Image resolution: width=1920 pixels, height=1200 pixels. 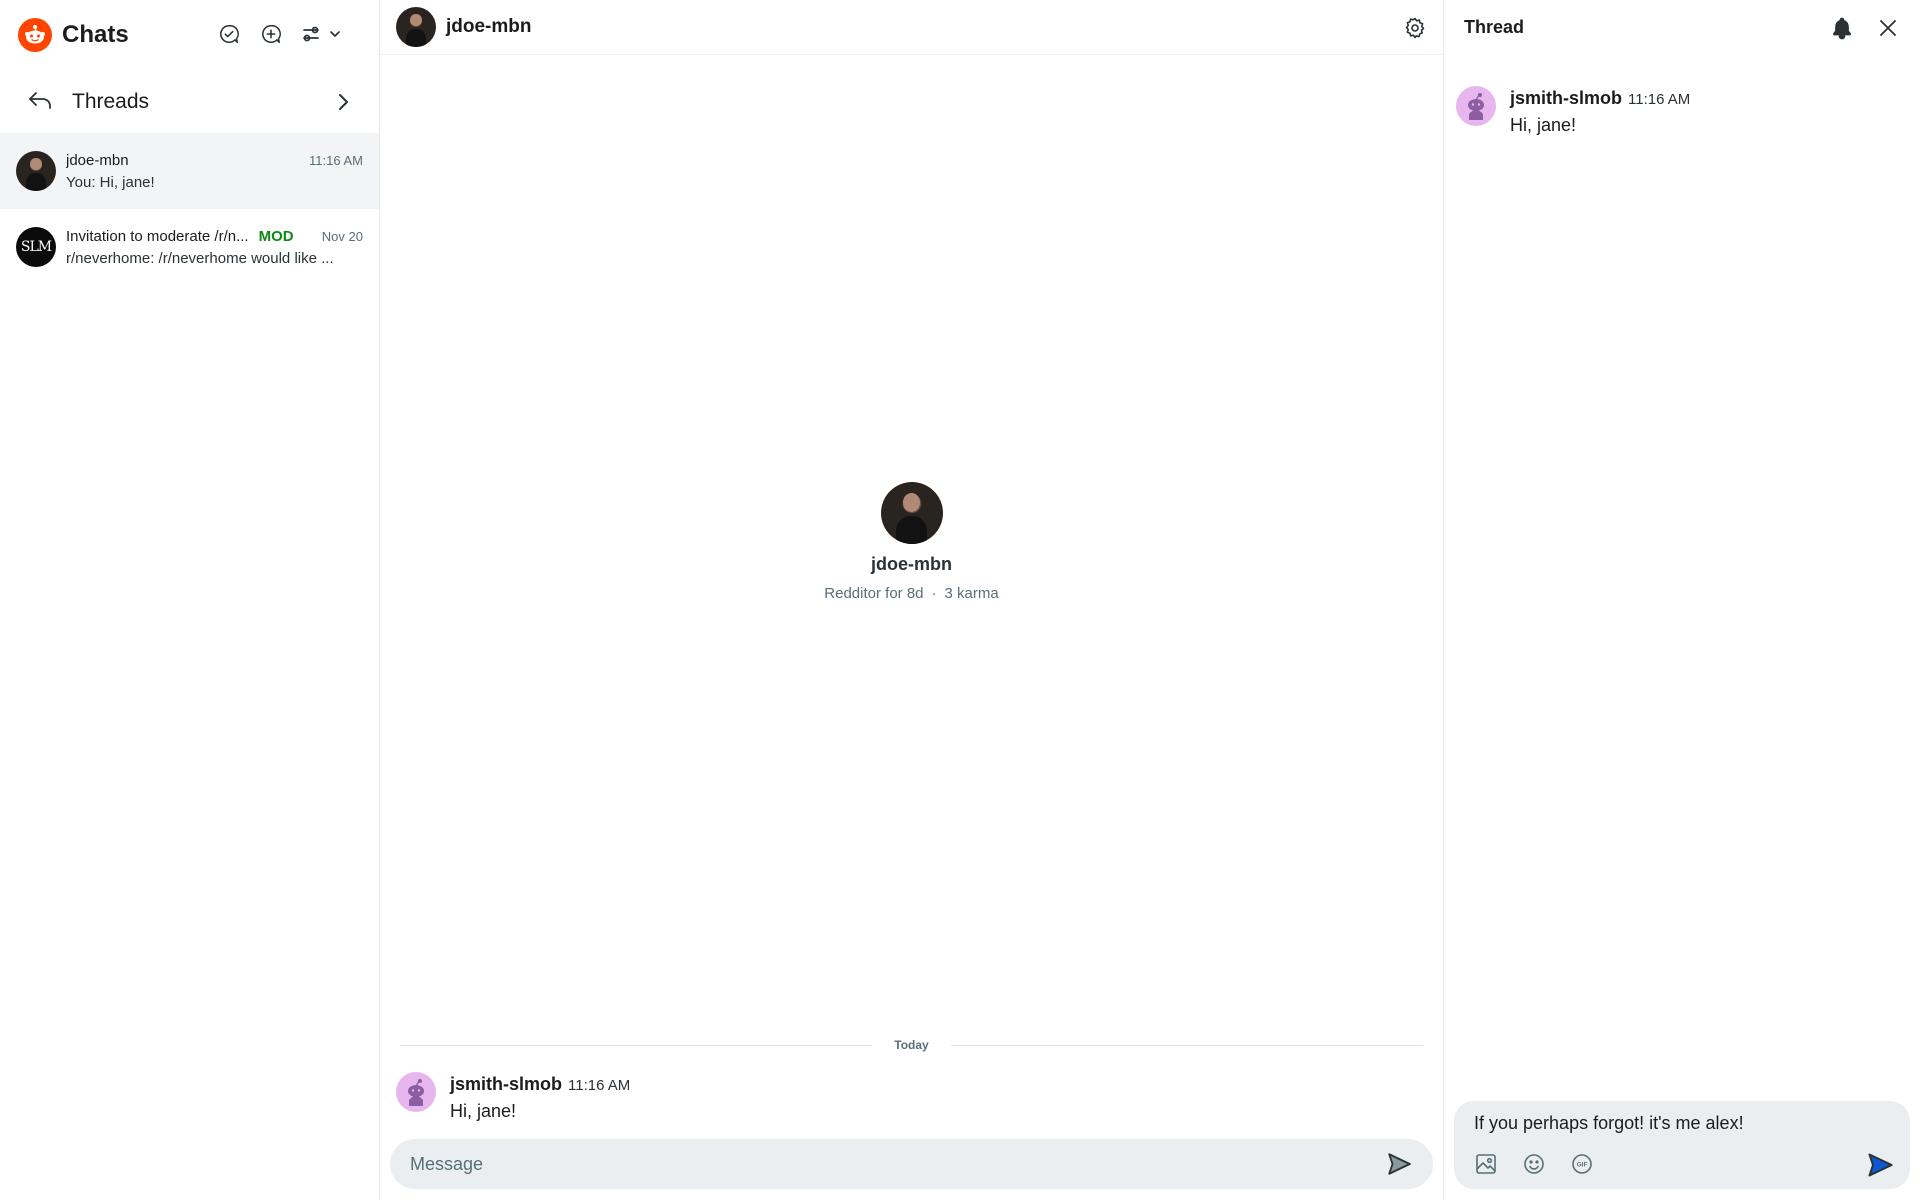 I want to click on thread-reply-input: If you perhaps forgot! it's me alex!, so click(x=1682, y=1123).